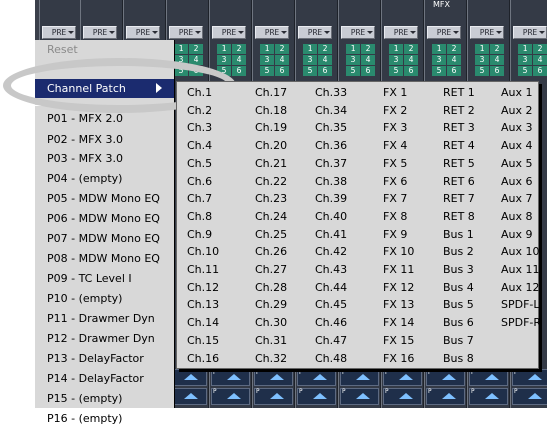  Describe the element at coordinates (459, 145) in the screenshot. I see `channel-patch-item: RET 4` at that location.